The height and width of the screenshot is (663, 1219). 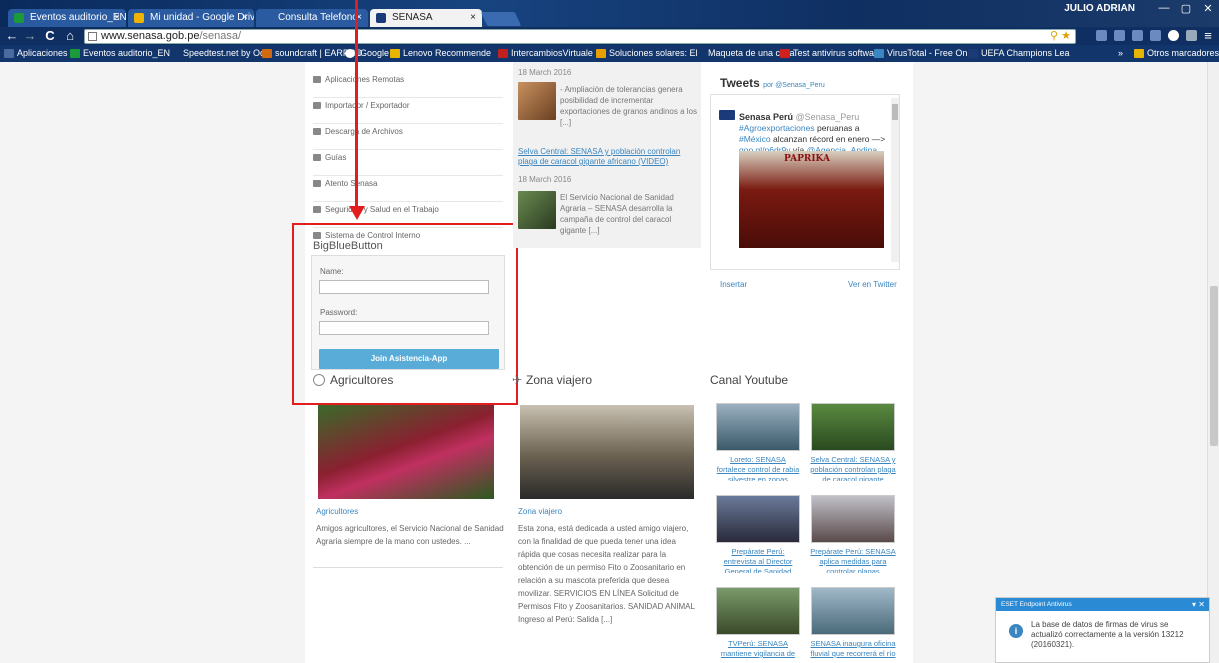 I want to click on zona-viajero-photo, so click(x=607, y=452).